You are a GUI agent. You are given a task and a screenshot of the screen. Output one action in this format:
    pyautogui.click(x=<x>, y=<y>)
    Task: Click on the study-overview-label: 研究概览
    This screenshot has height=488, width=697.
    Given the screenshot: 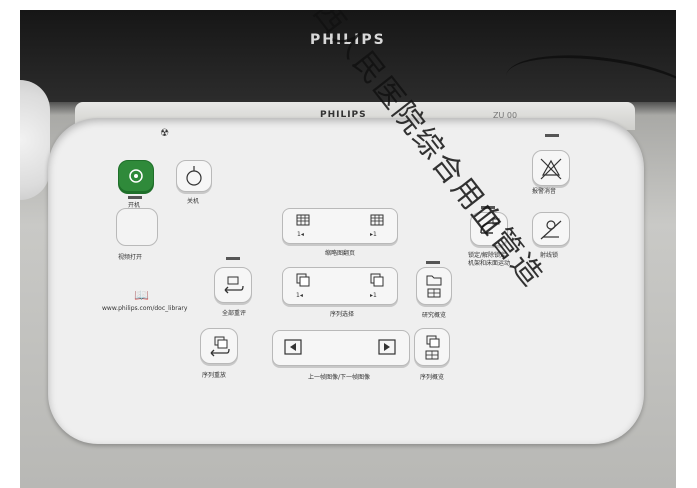 What is the action you would take?
    pyautogui.click(x=434, y=315)
    